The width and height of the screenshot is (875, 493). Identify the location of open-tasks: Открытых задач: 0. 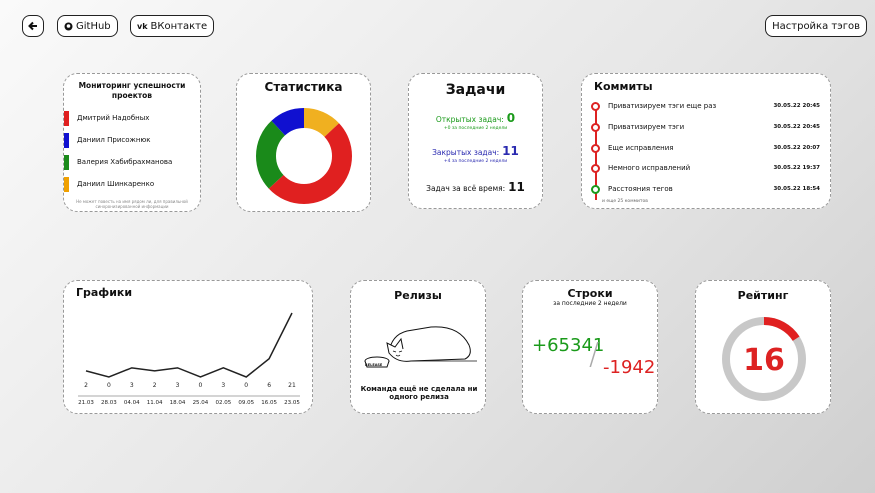
(475, 118).